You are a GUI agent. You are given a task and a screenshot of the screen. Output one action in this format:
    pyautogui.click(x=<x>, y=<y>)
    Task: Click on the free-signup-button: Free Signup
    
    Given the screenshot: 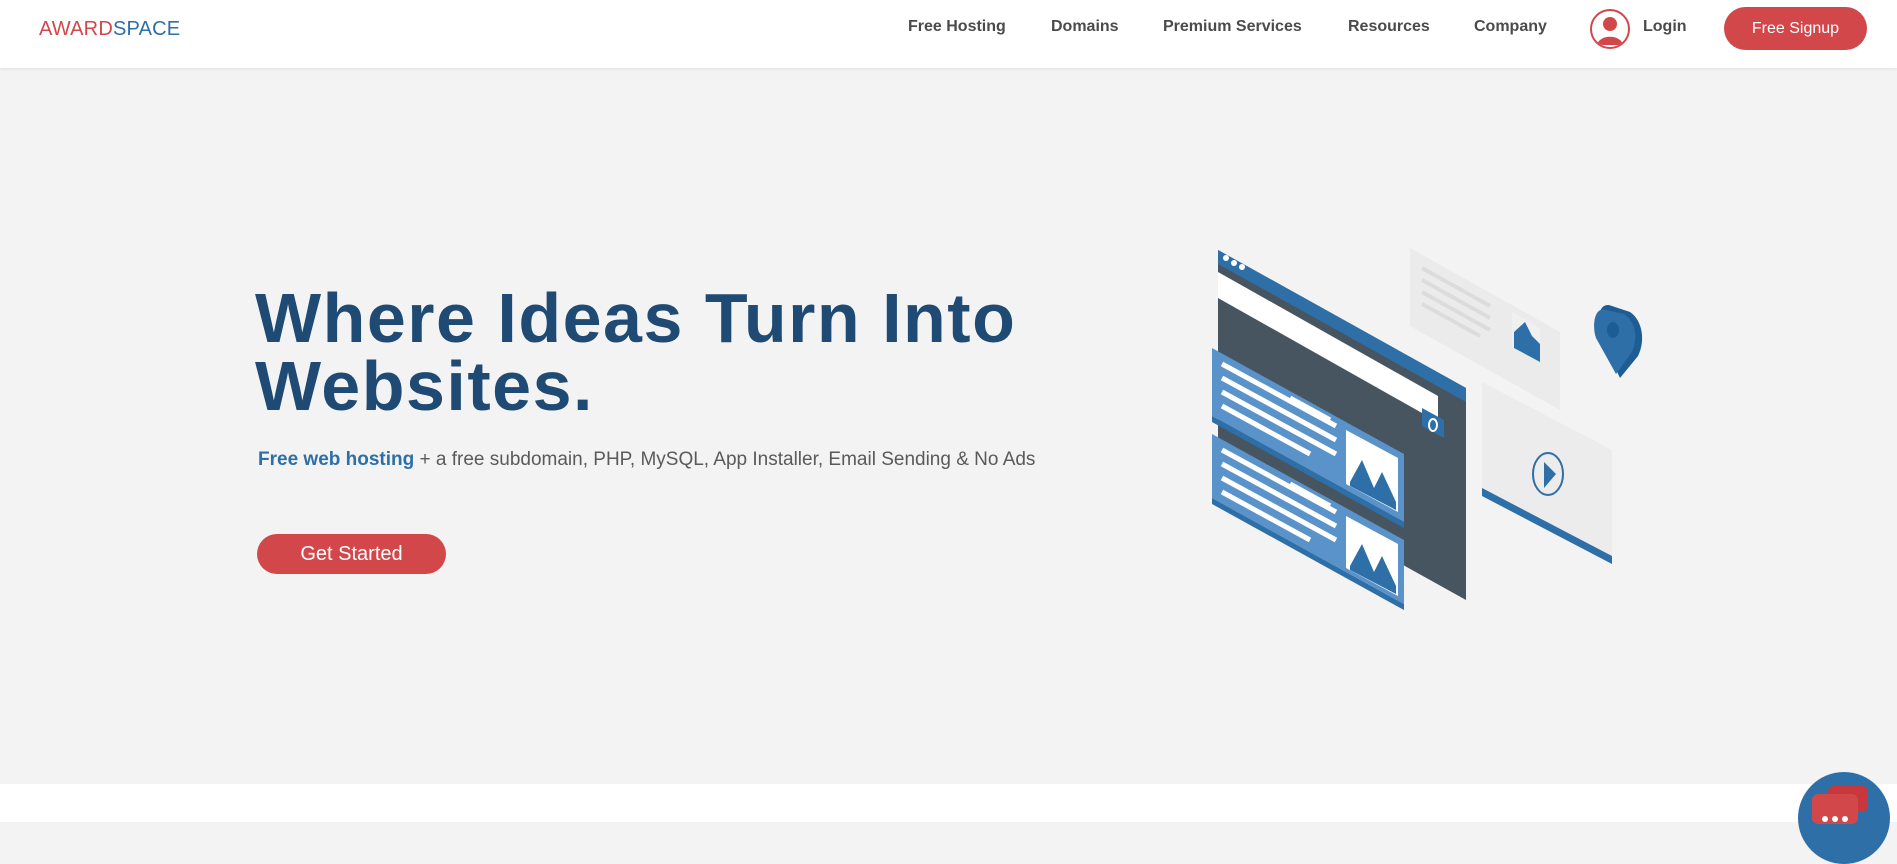 What is the action you would take?
    pyautogui.click(x=1795, y=28)
    